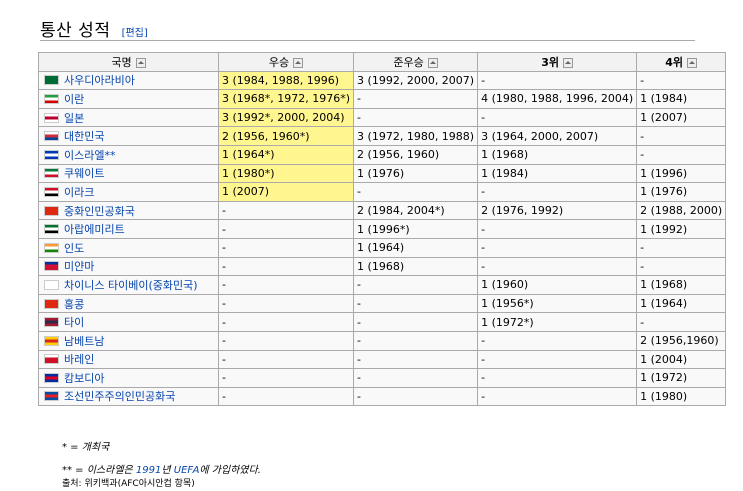  I want to click on country-link: 사우디아라비아, so click(99, 80).